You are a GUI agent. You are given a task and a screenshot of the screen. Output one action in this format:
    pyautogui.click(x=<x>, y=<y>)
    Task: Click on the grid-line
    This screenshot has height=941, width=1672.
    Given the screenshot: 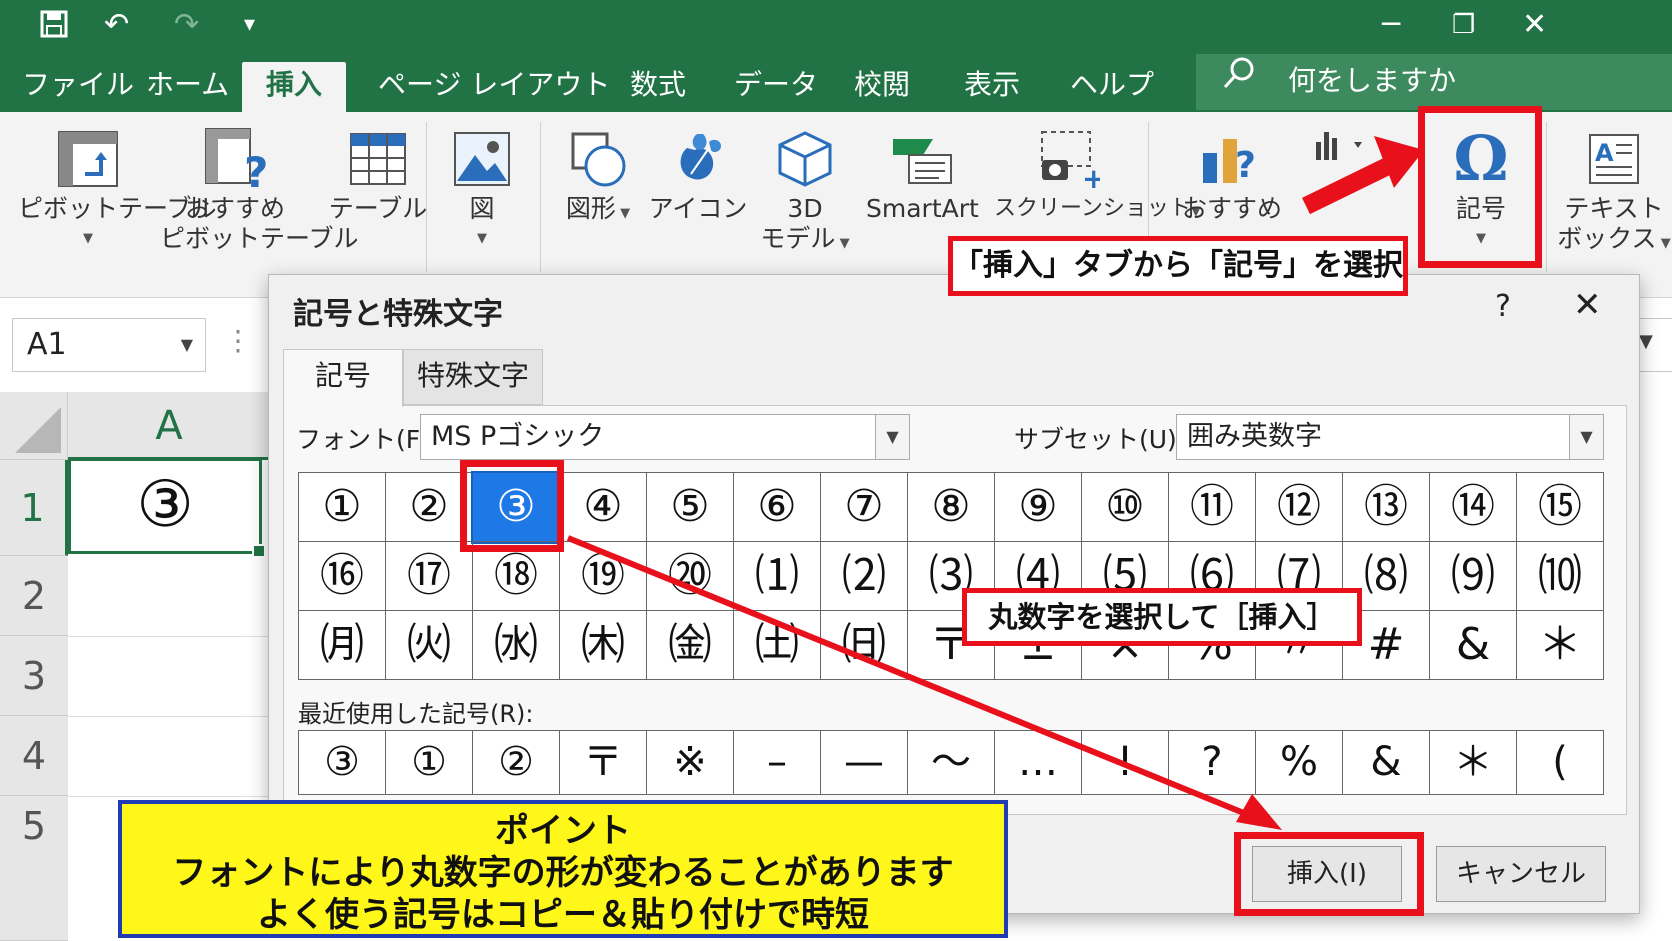 What is the action you would take?
    pyautogui.click(x=169, y=716)
    